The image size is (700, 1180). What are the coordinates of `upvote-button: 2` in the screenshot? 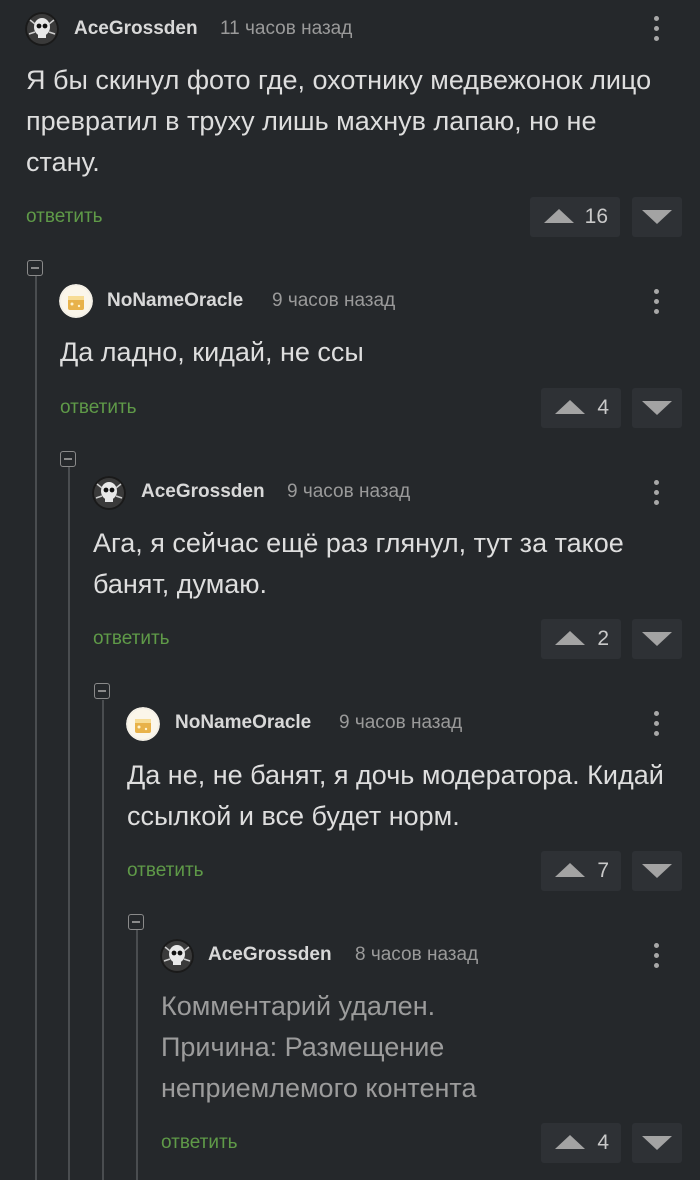 It's located at (581, 639).